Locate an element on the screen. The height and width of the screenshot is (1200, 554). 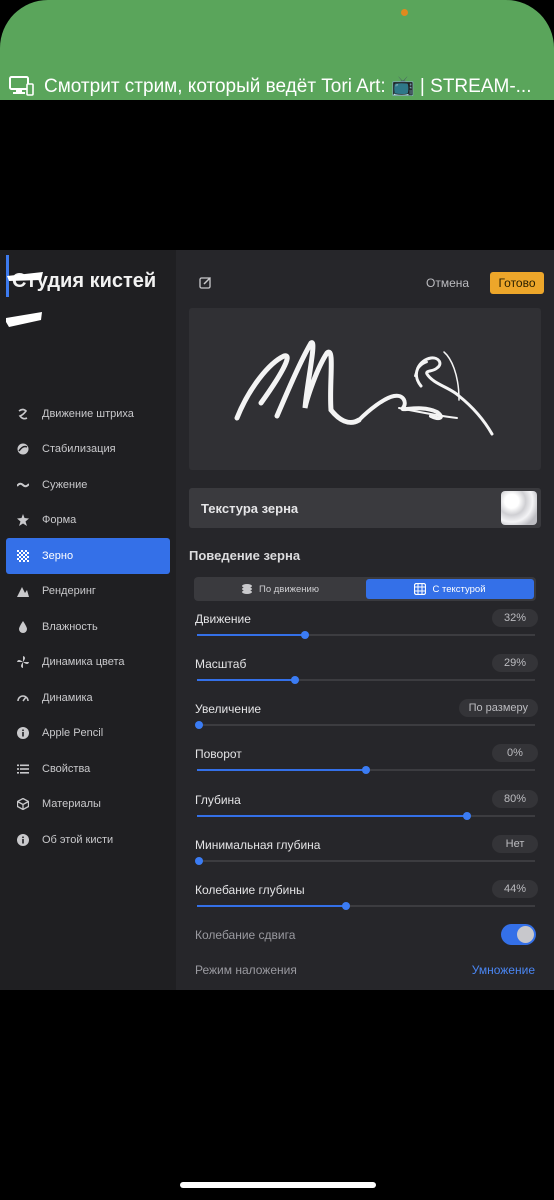
sidebar-item-label: Влажность is located at coordinates (70, 626).